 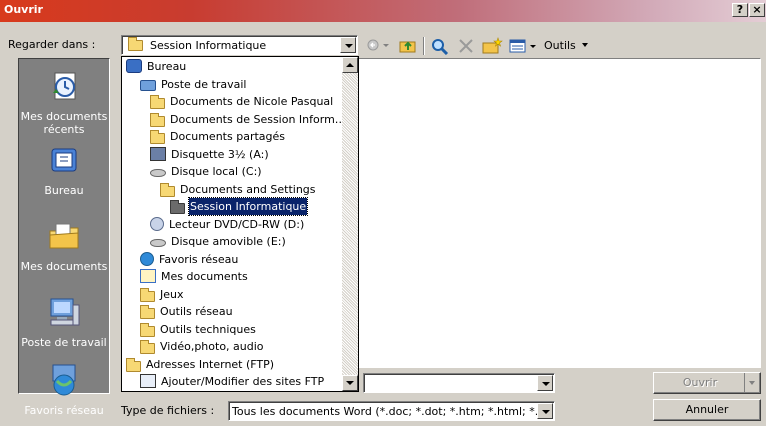 I want to click on delete-icon, so click(x=466, y=46).